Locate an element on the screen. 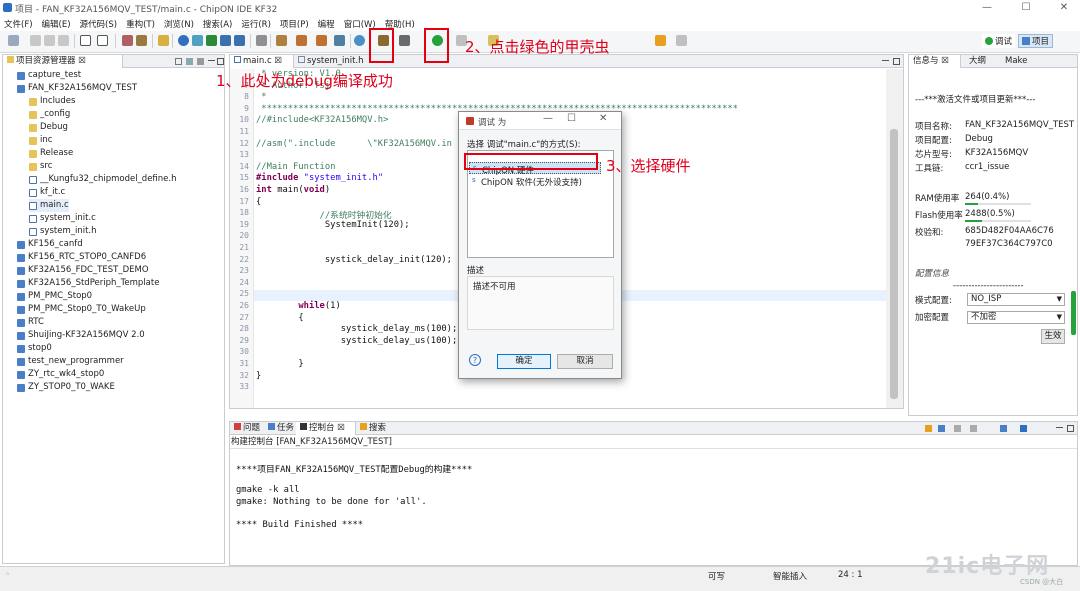 Image resolution: width=1080 pixels, height=591 pixels. console-minimize-icon is located at coordinates (1059, 426).